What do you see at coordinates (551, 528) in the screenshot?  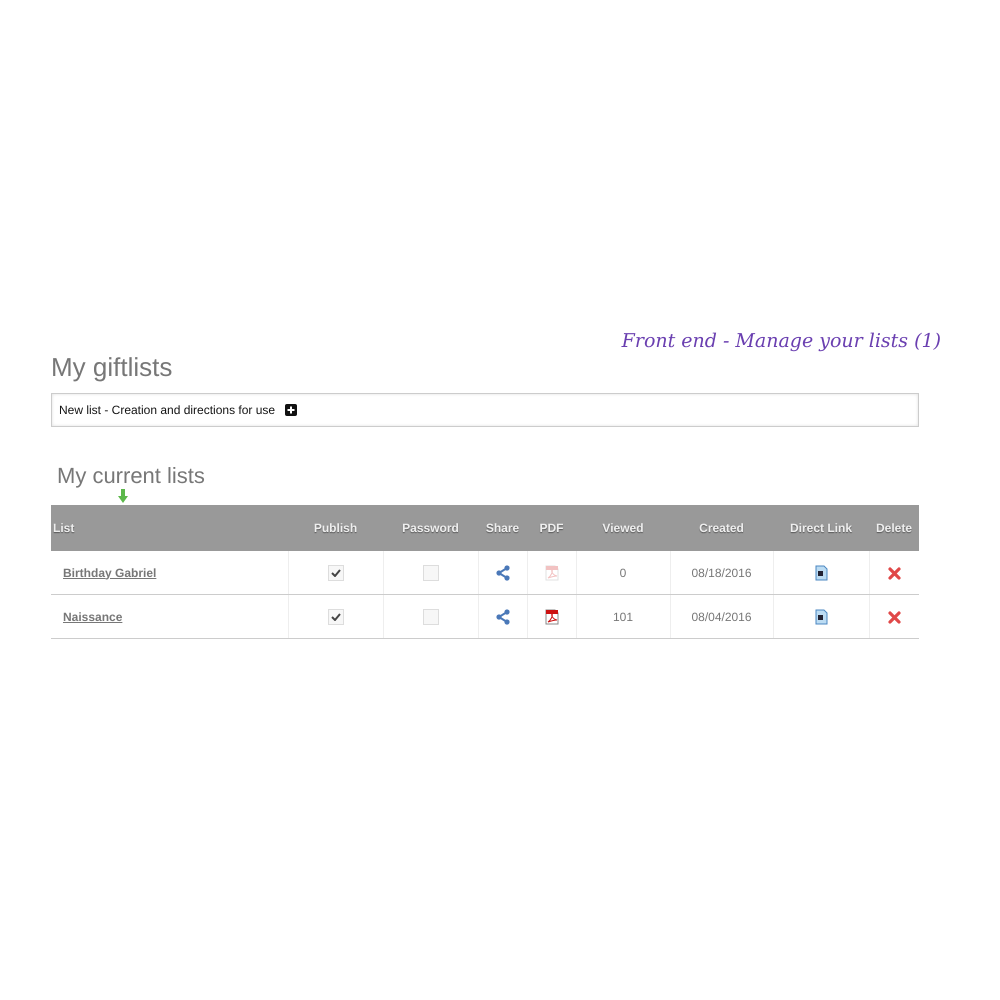 I see `column-header: PDF` at bounding box center [551, 528].